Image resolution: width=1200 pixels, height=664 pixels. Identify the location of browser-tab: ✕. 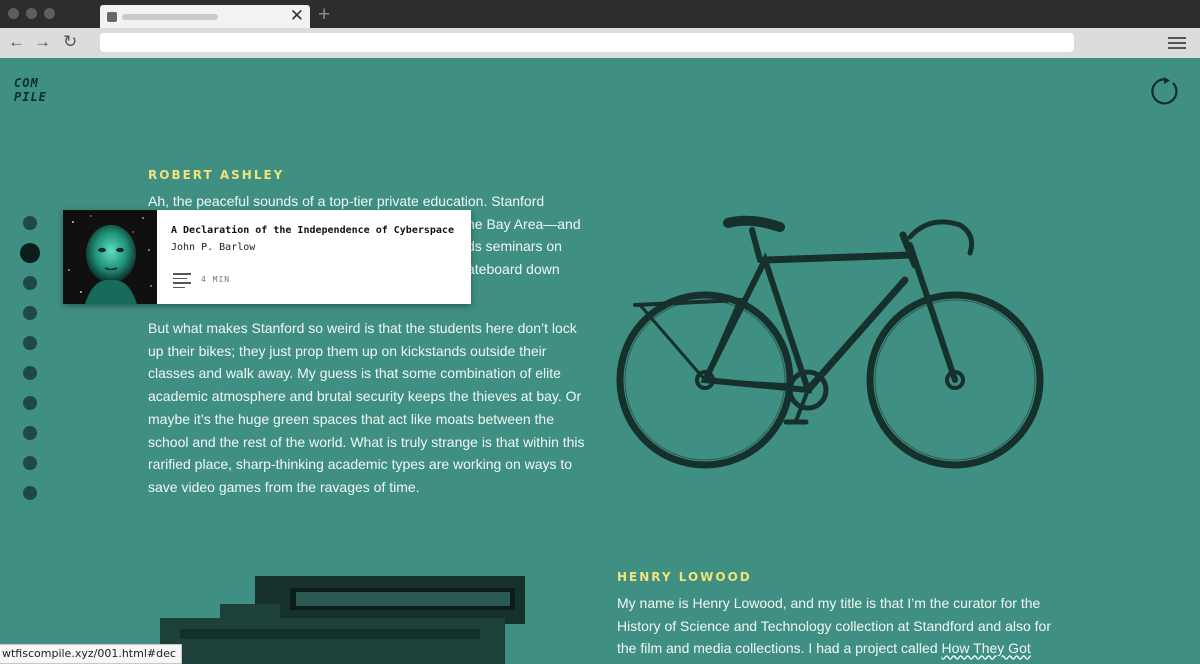
(205, 16).